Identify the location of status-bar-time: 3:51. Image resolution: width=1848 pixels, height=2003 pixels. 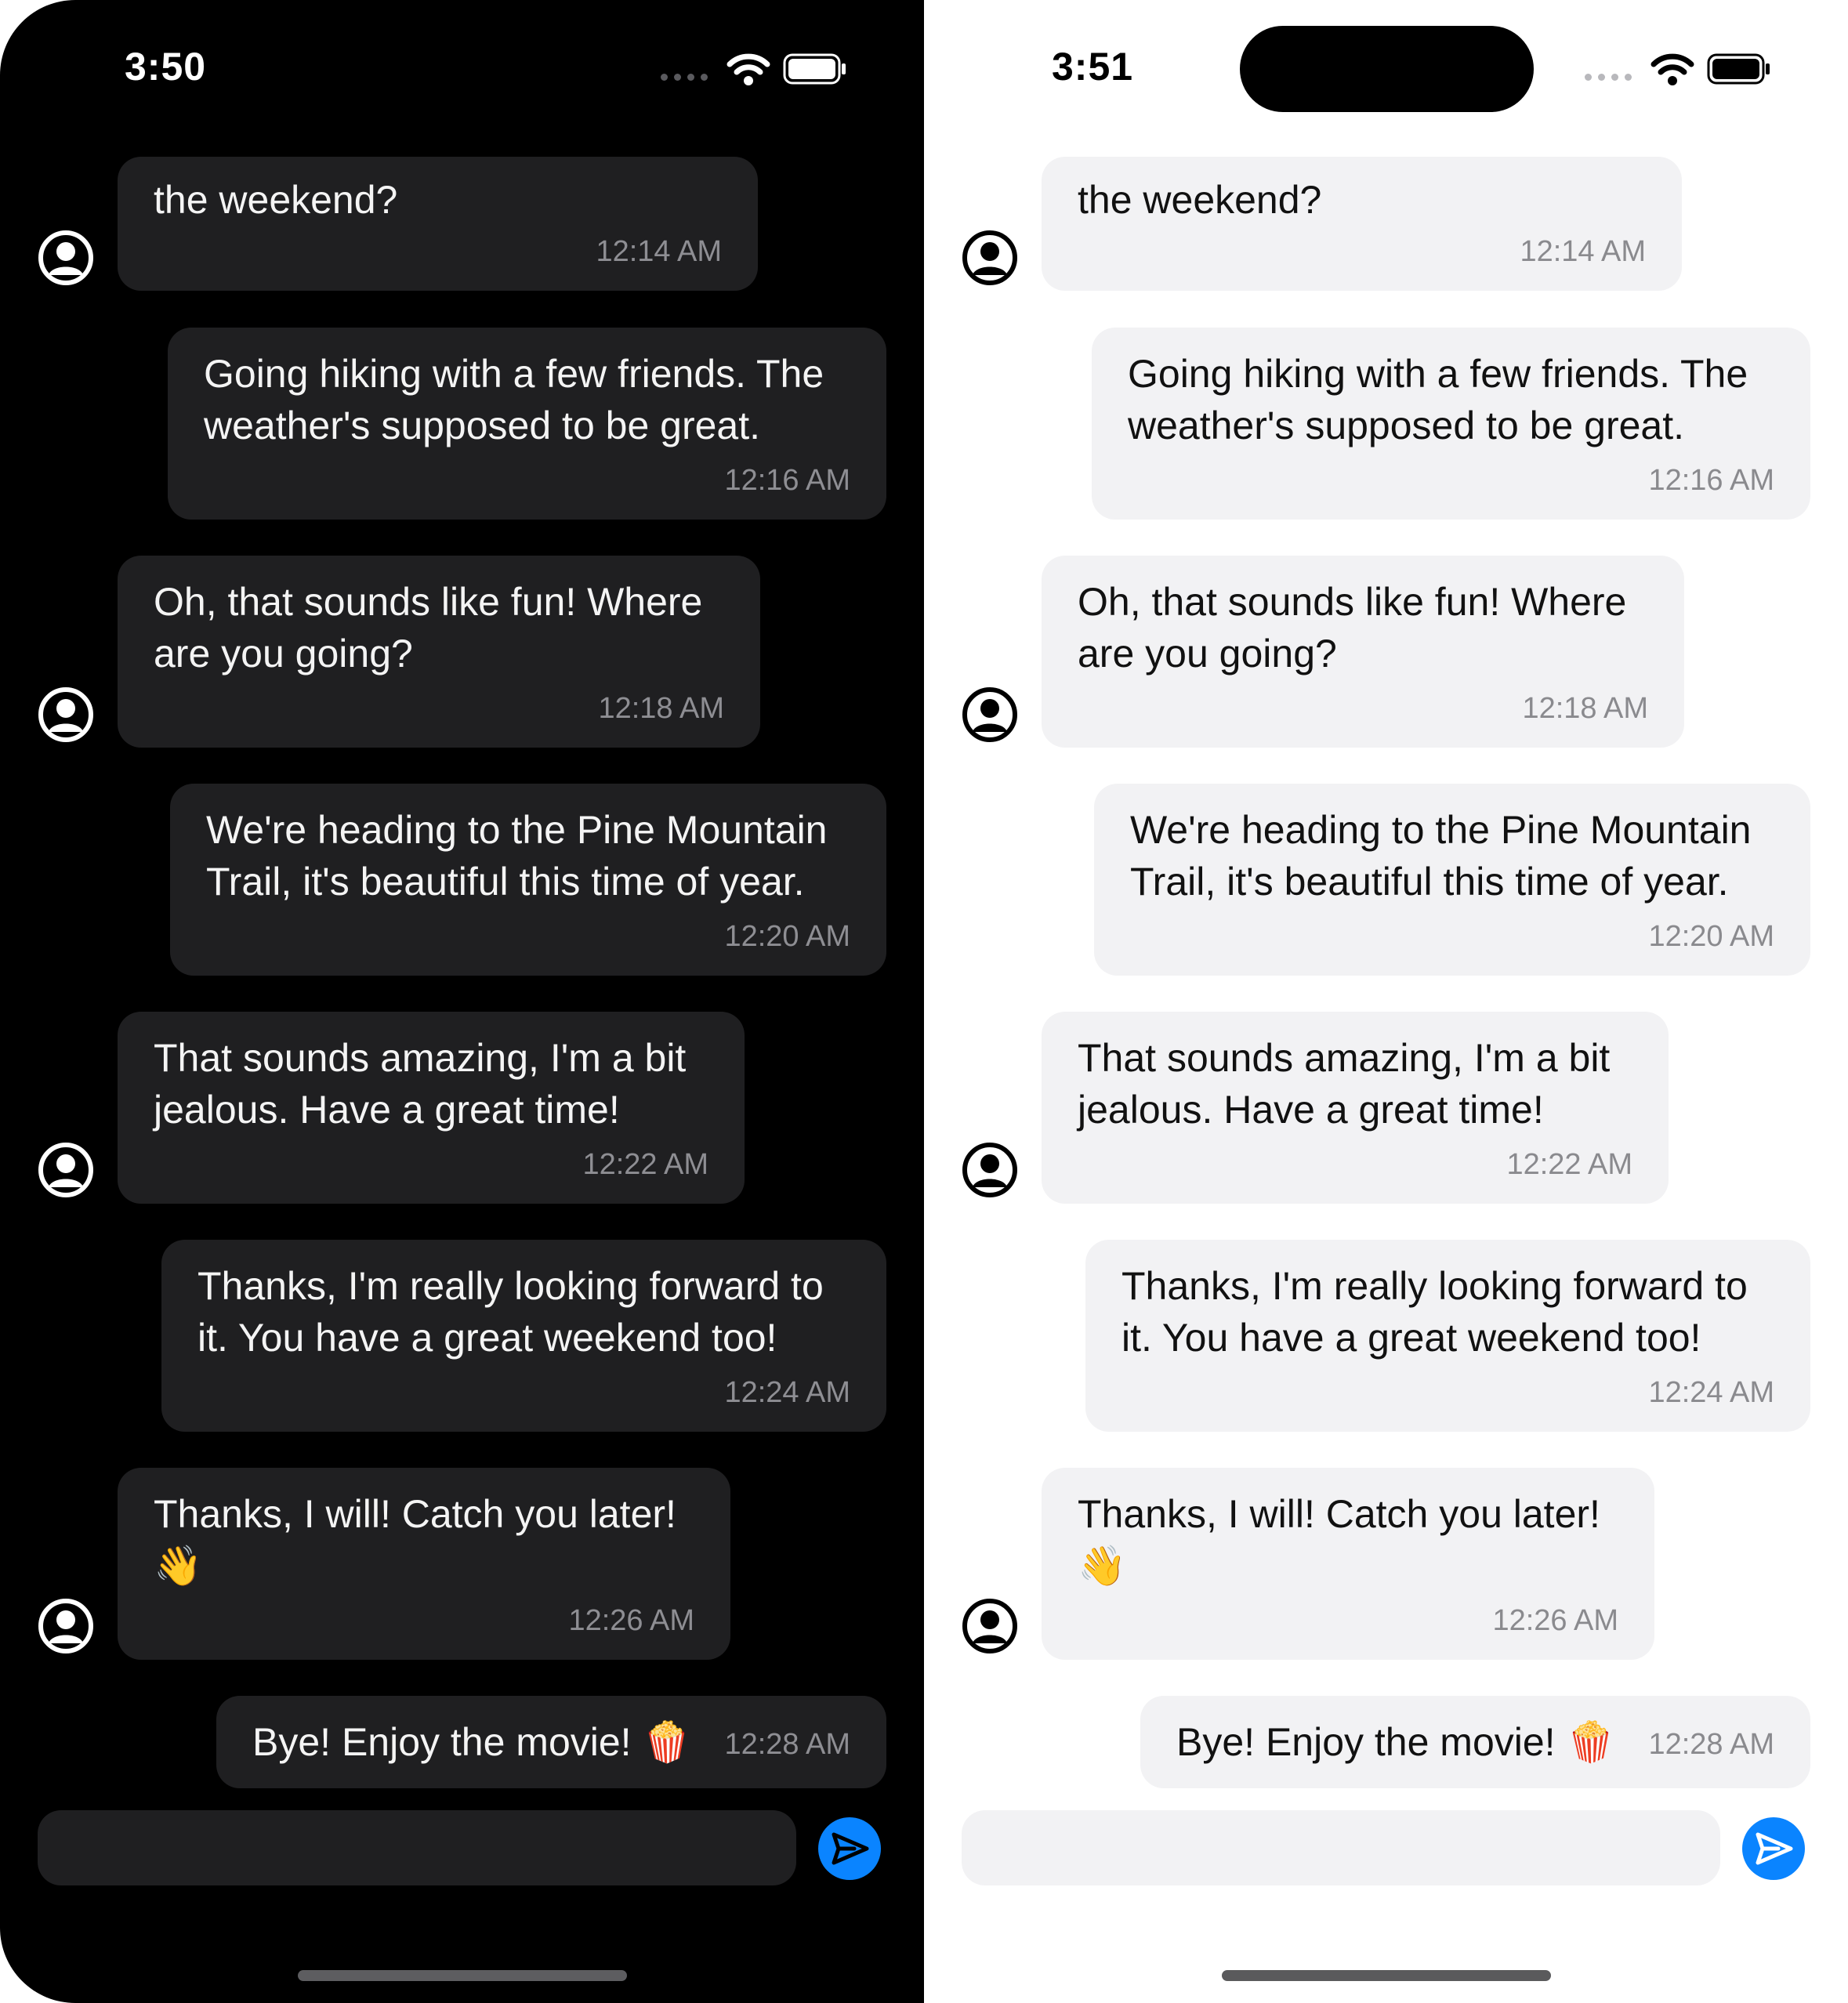
(1093, 67).